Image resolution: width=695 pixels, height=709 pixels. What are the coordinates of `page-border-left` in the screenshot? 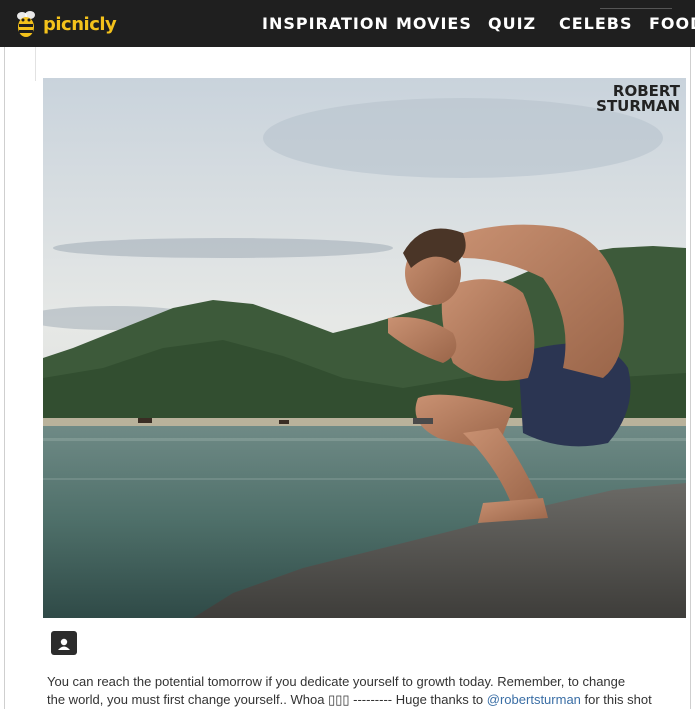 It's located at (4, 378).